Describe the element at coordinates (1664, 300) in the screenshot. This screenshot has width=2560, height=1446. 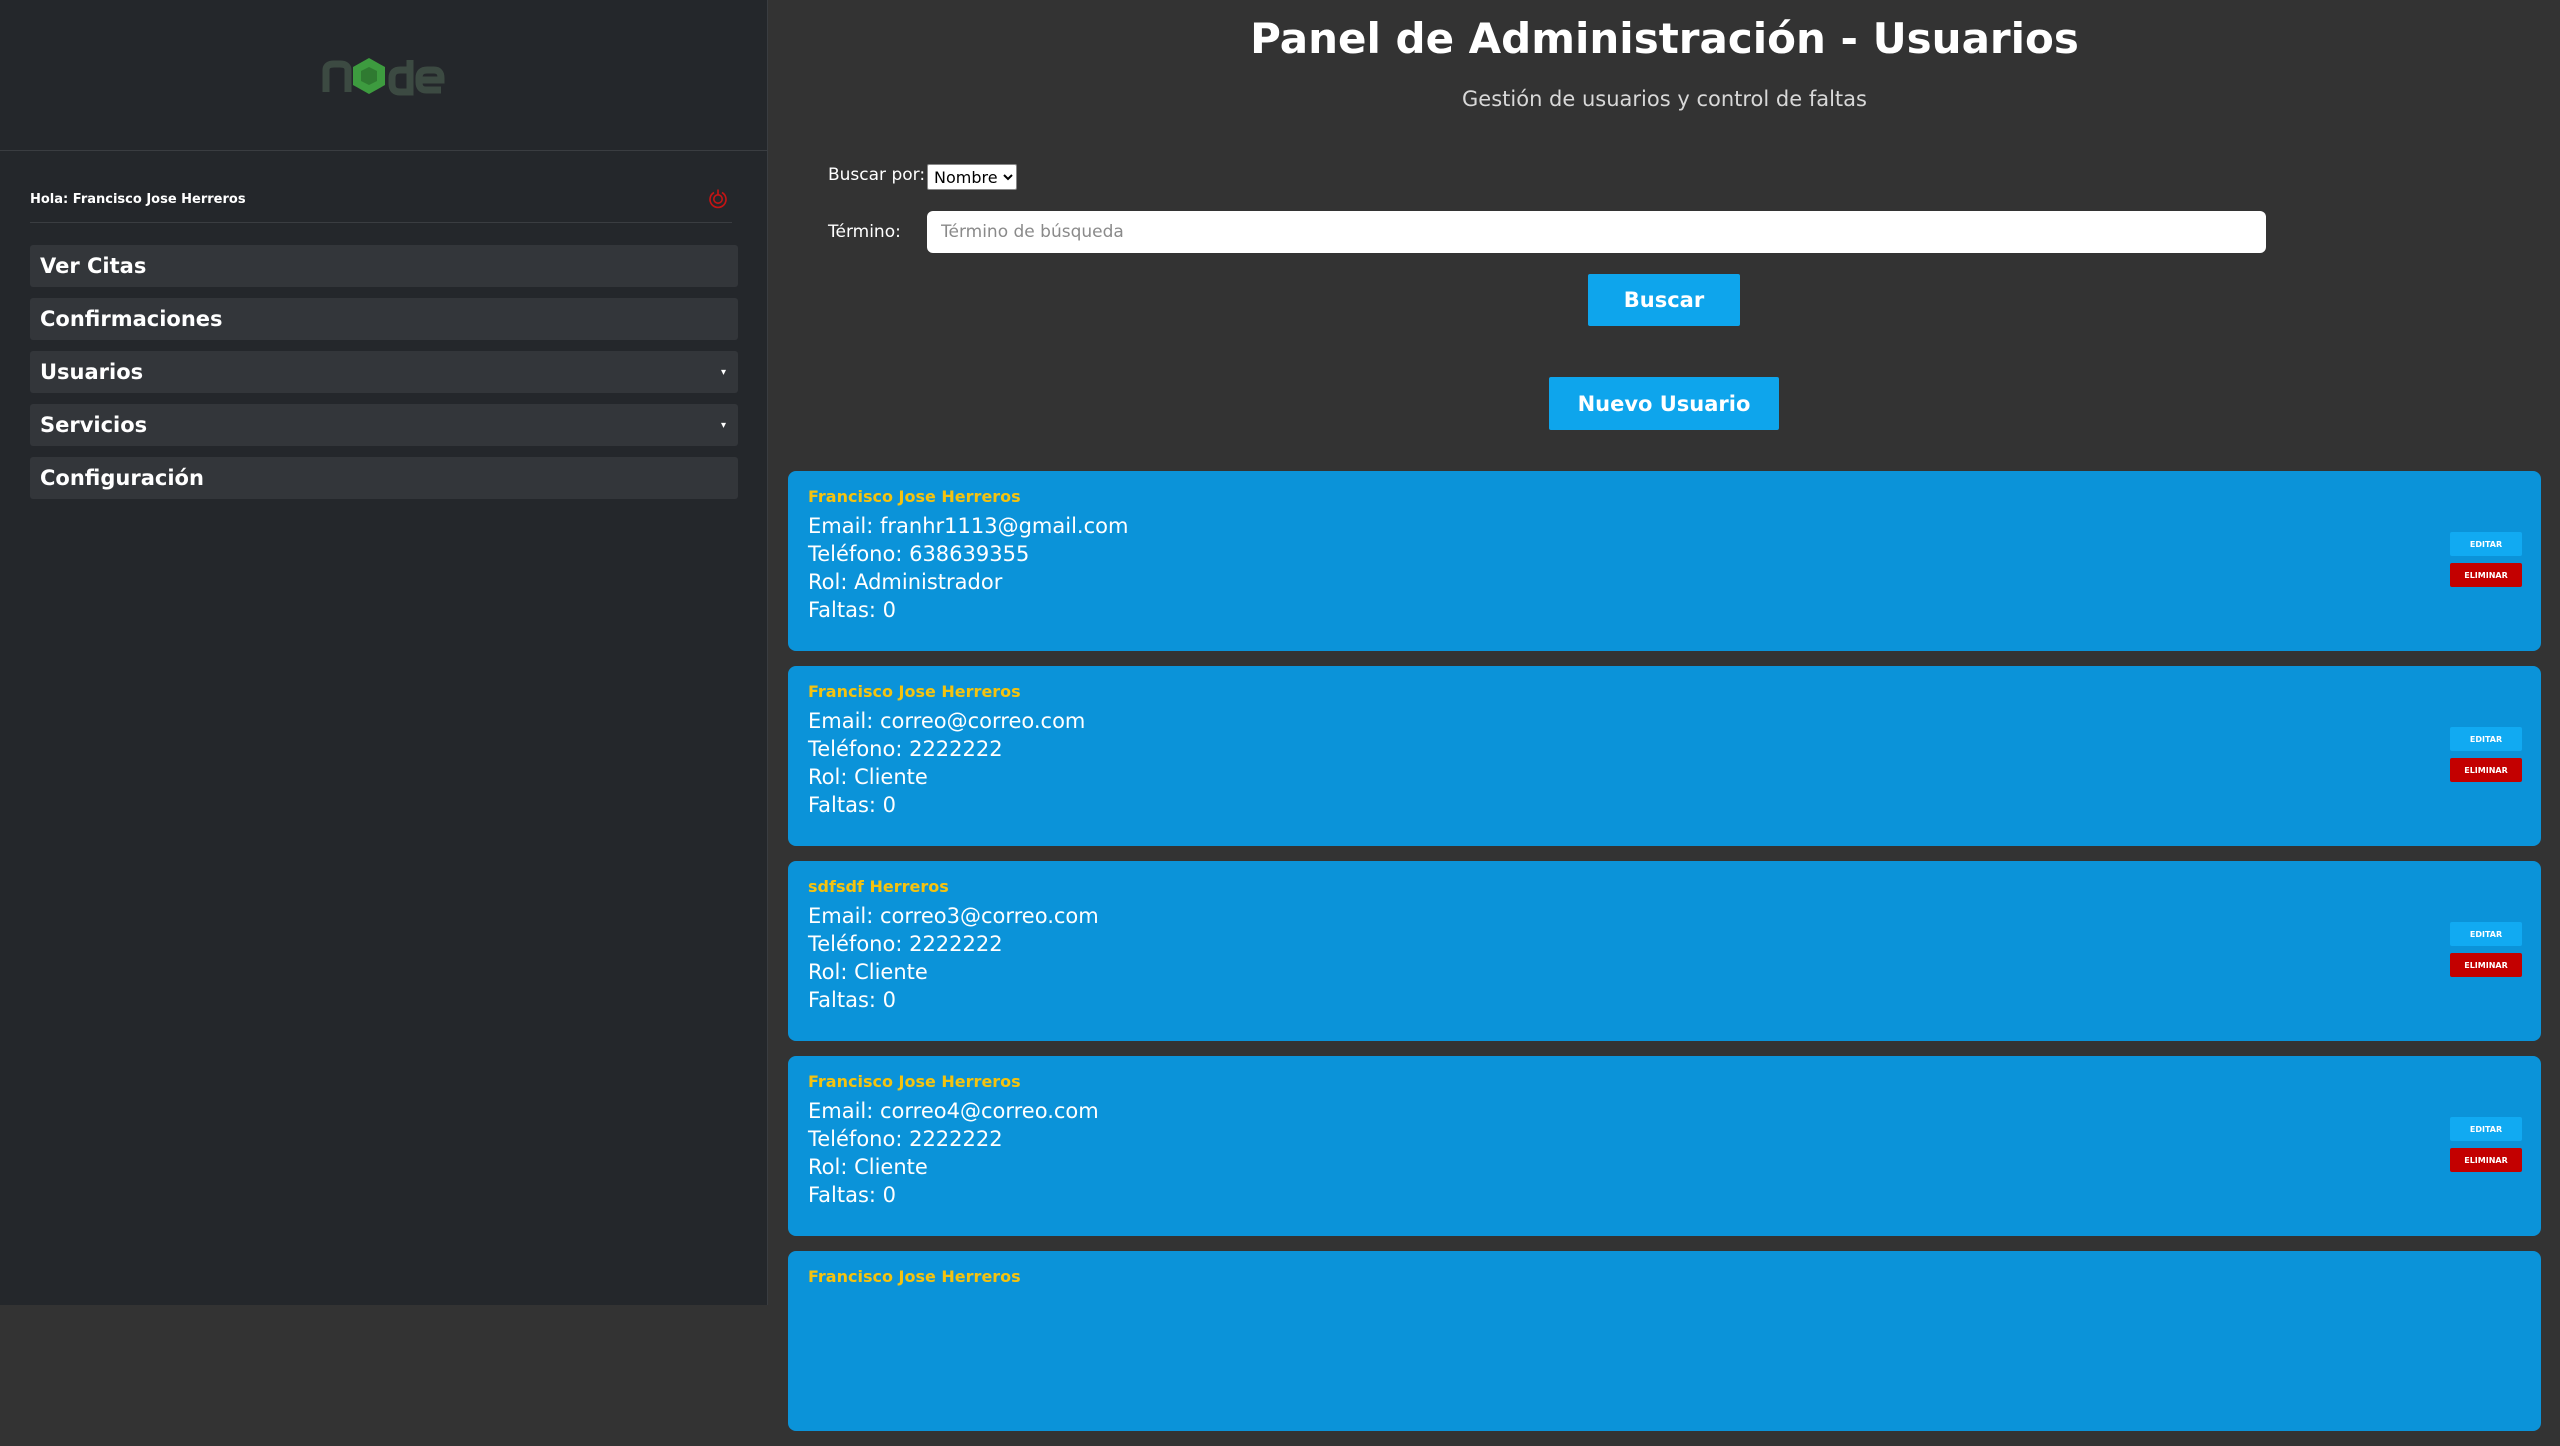
I see `search-button: Buscar` at that location.